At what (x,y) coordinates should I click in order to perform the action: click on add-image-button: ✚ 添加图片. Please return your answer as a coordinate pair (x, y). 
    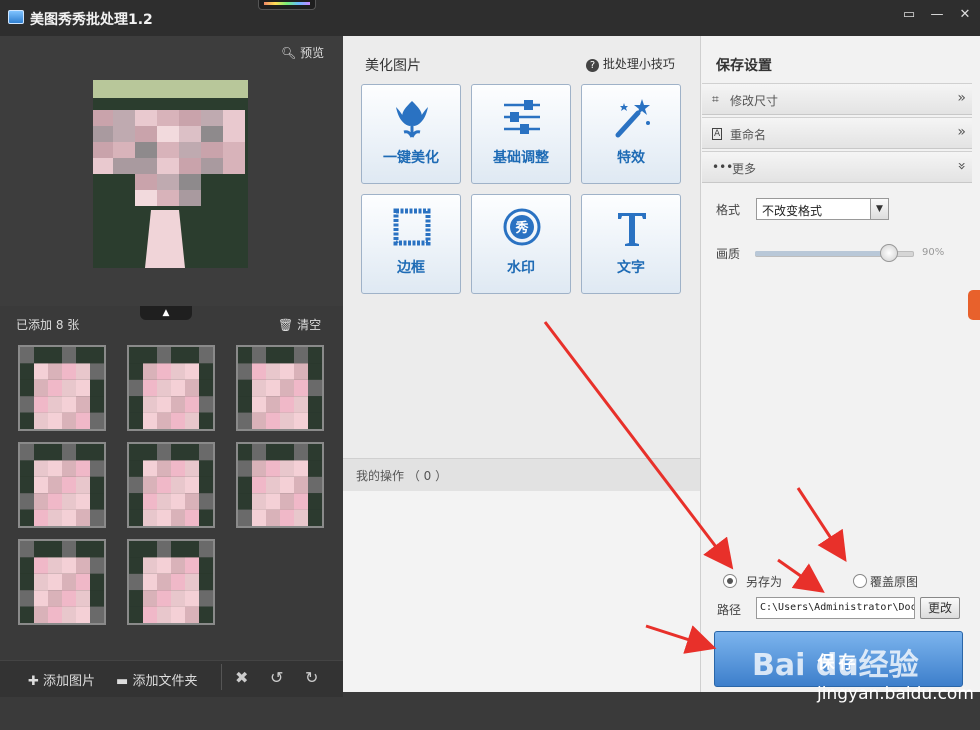
    Looking at the image, I should click on (61, 679).